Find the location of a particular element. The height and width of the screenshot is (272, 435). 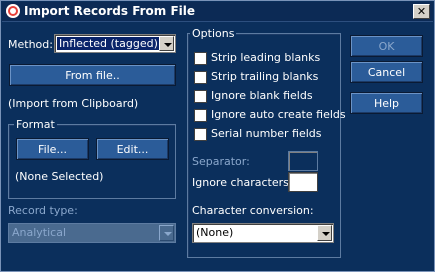

char-conversion-dropdown: (None) is located at coordinates (263, 233).